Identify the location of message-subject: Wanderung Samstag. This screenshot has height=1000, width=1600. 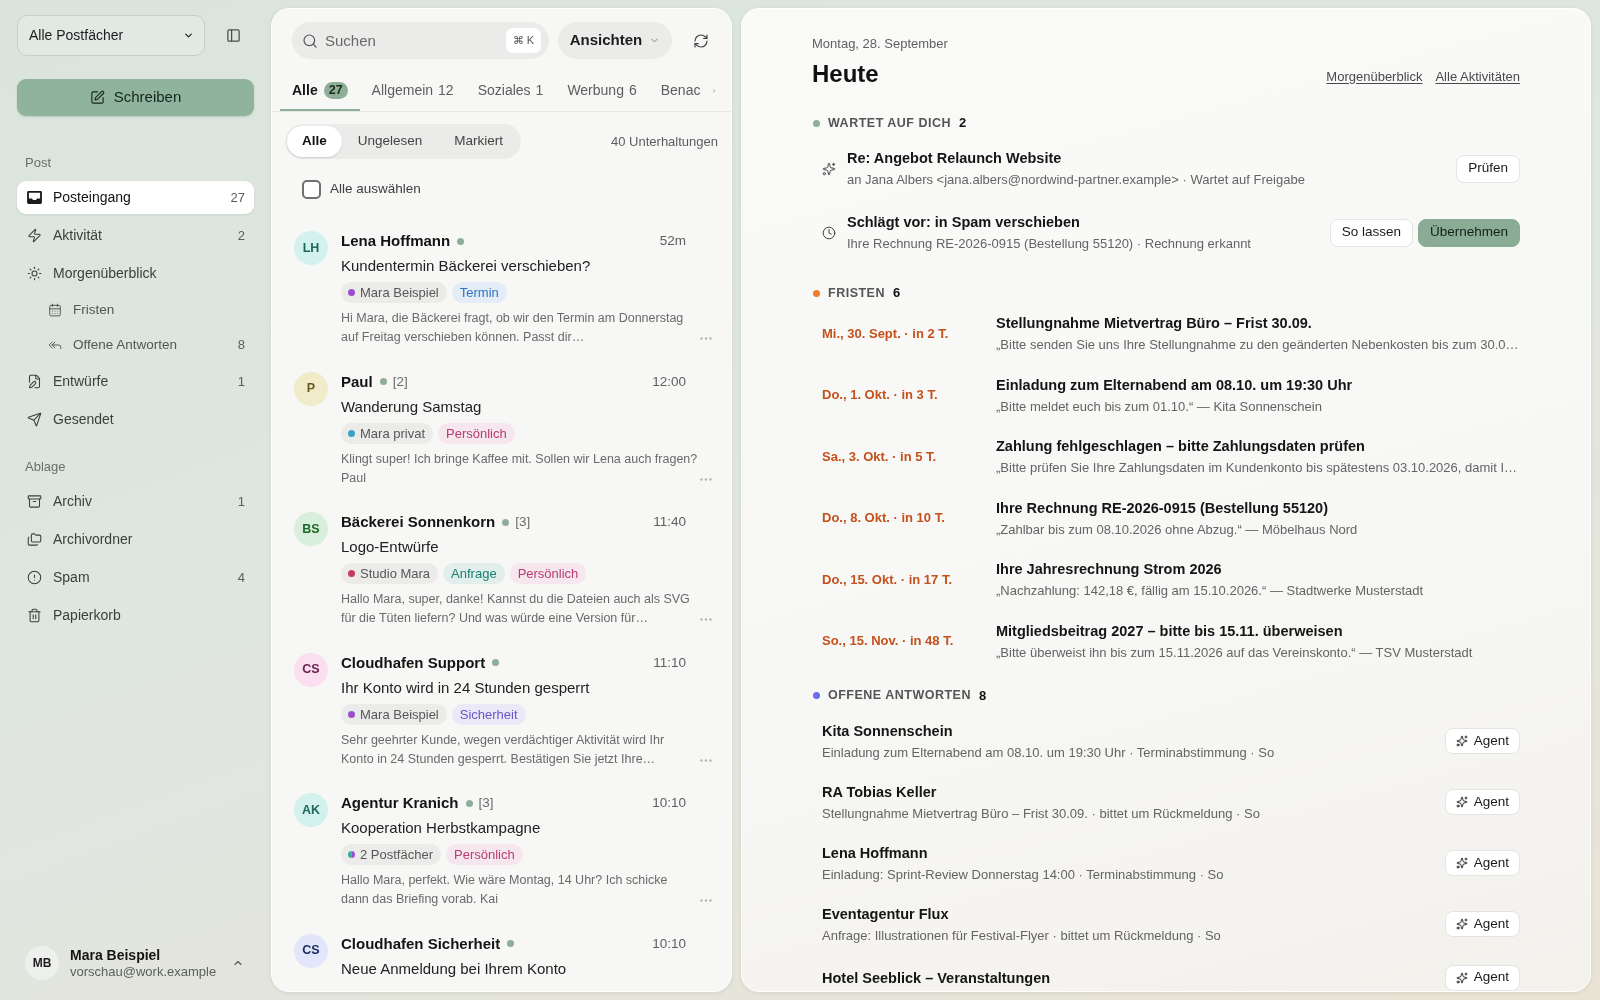
(411, 406).